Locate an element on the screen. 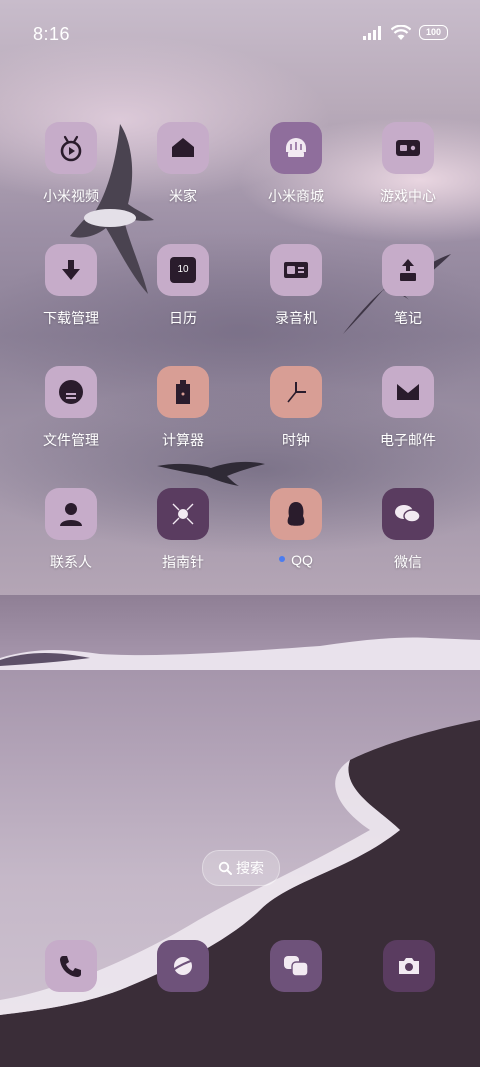  dock-browser is located at coordinates (183, 966).